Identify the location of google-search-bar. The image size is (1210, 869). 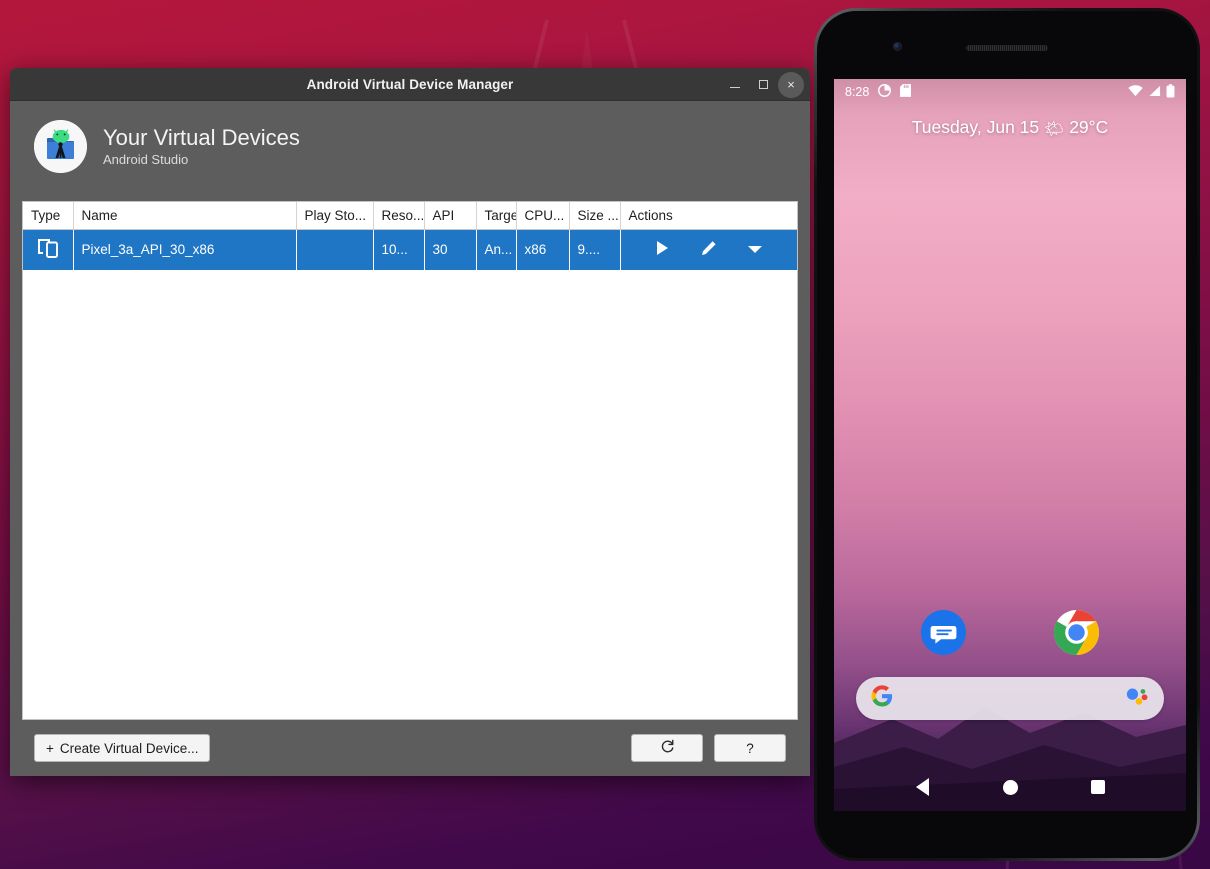
(1010, 698).